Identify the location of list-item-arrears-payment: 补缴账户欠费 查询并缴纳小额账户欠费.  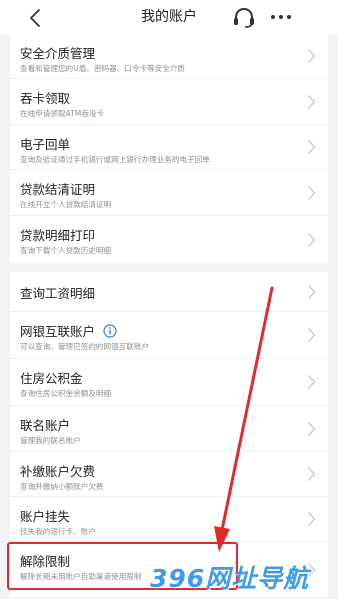
(169, 474).